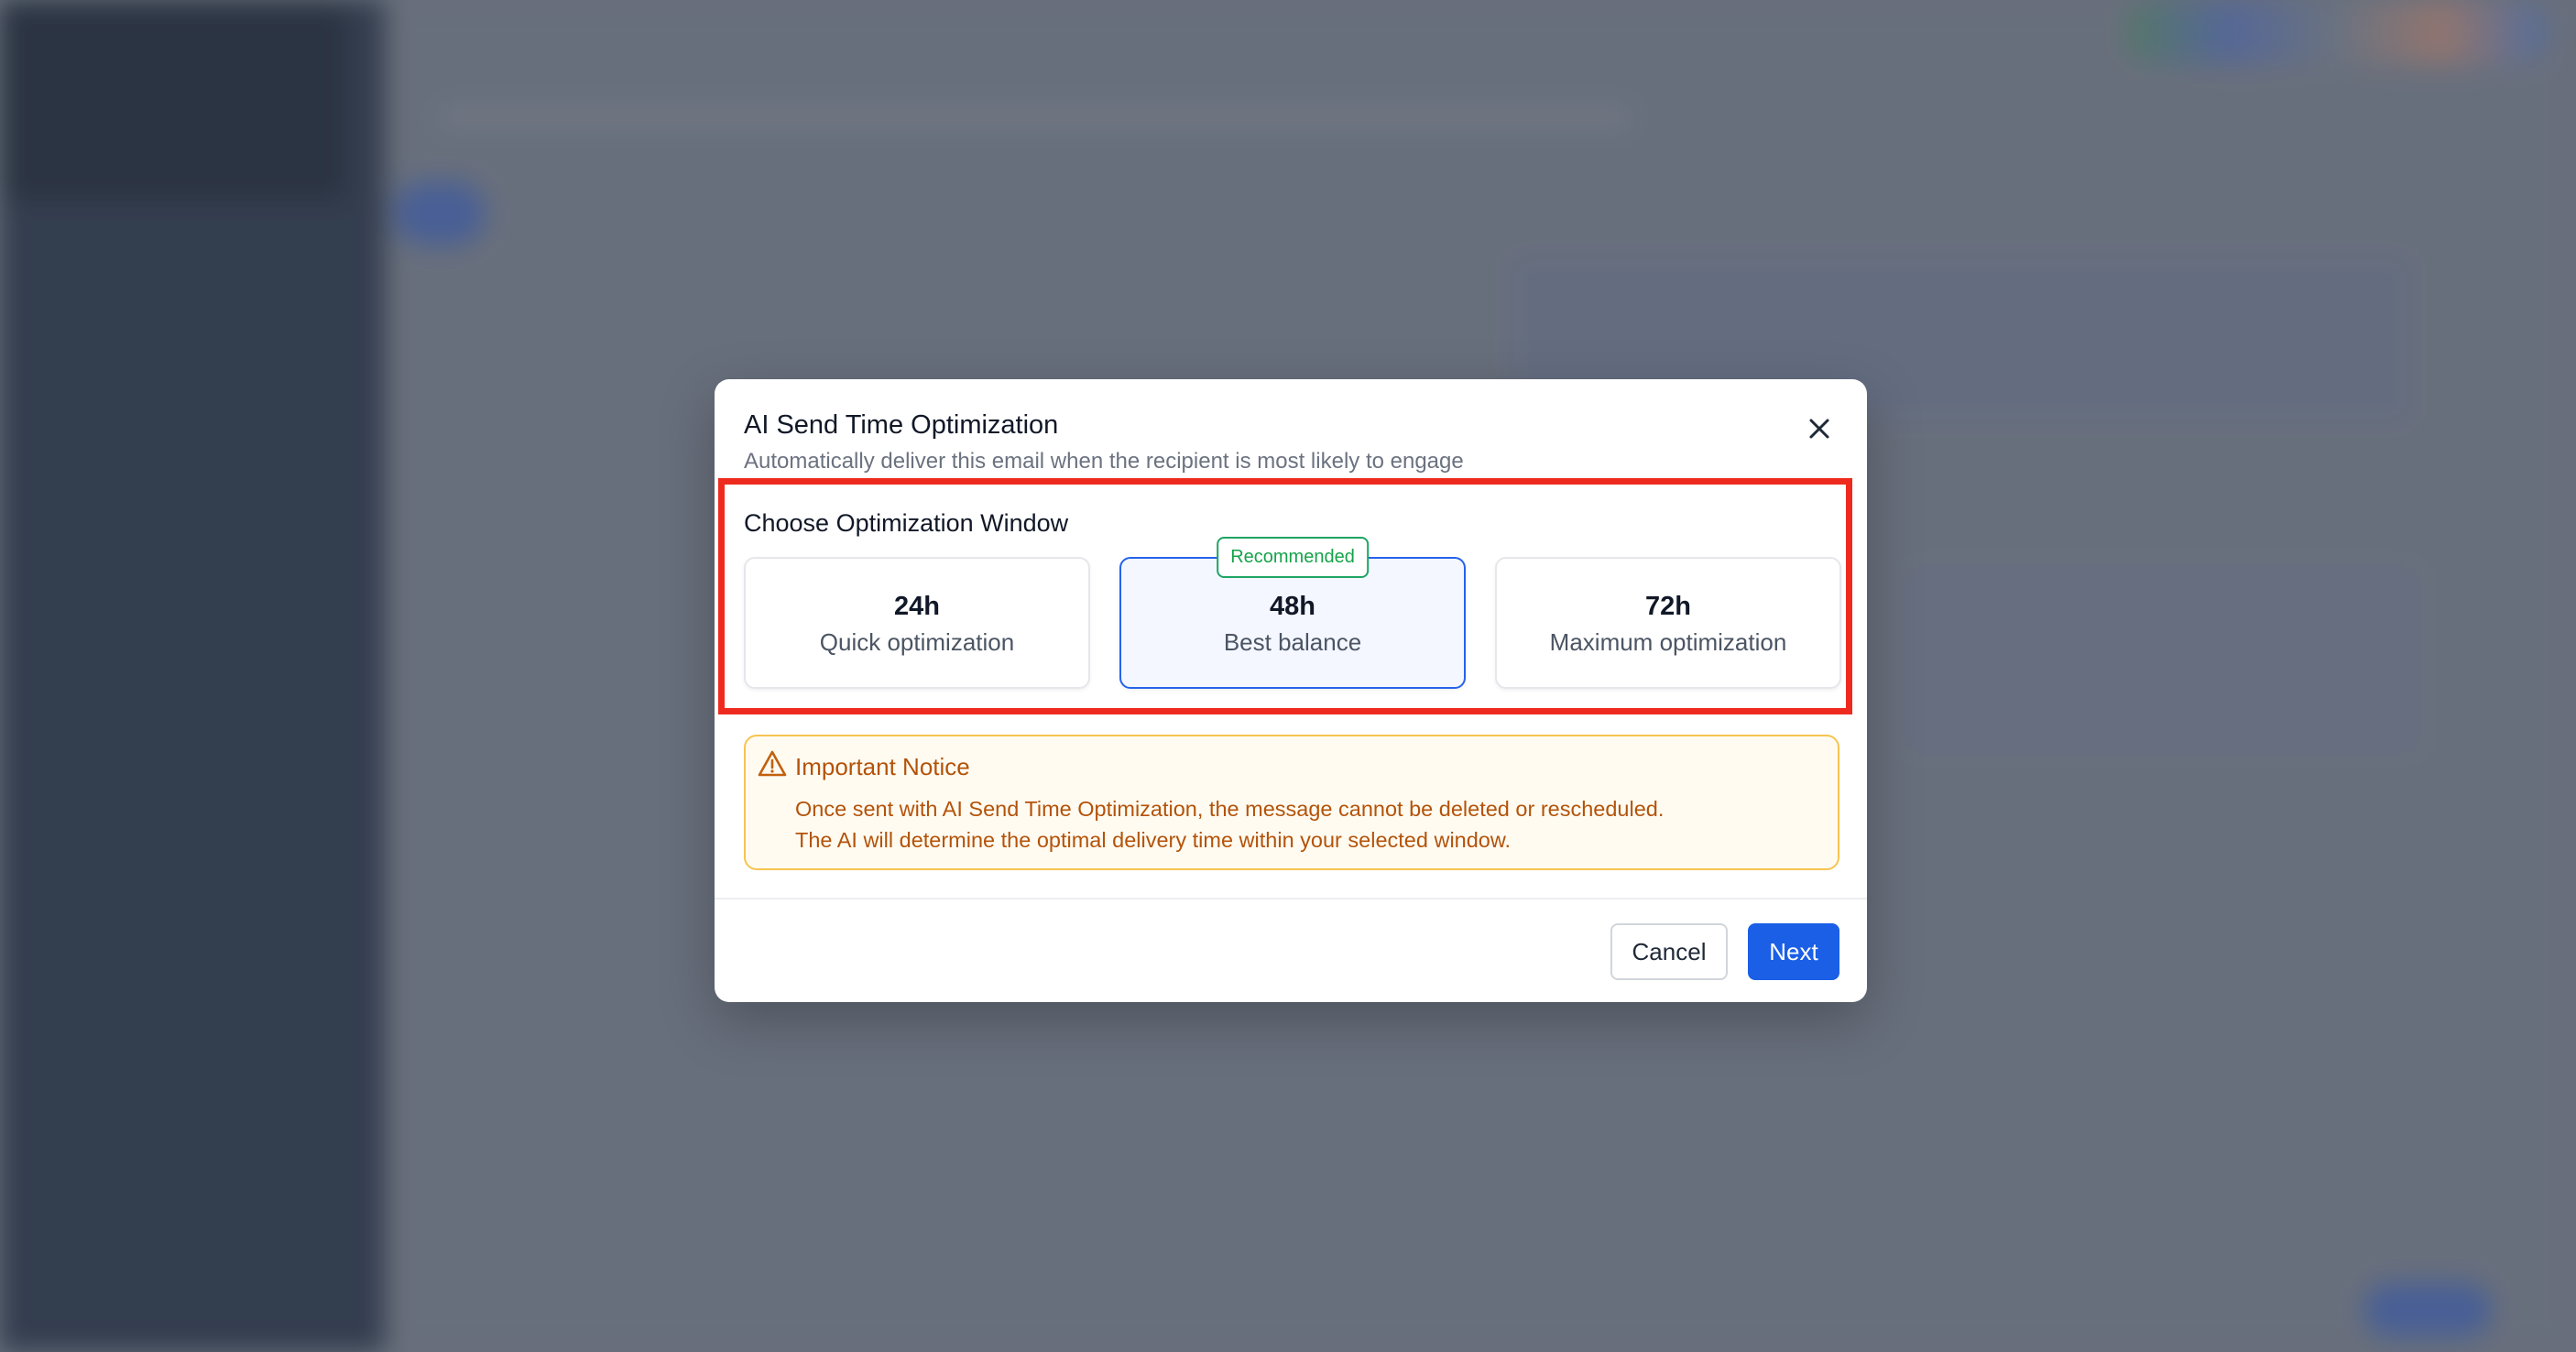 This screenshot has height=1352, width=2576. I want to click on recommended-badge: Recommended, so click(1293, 557).